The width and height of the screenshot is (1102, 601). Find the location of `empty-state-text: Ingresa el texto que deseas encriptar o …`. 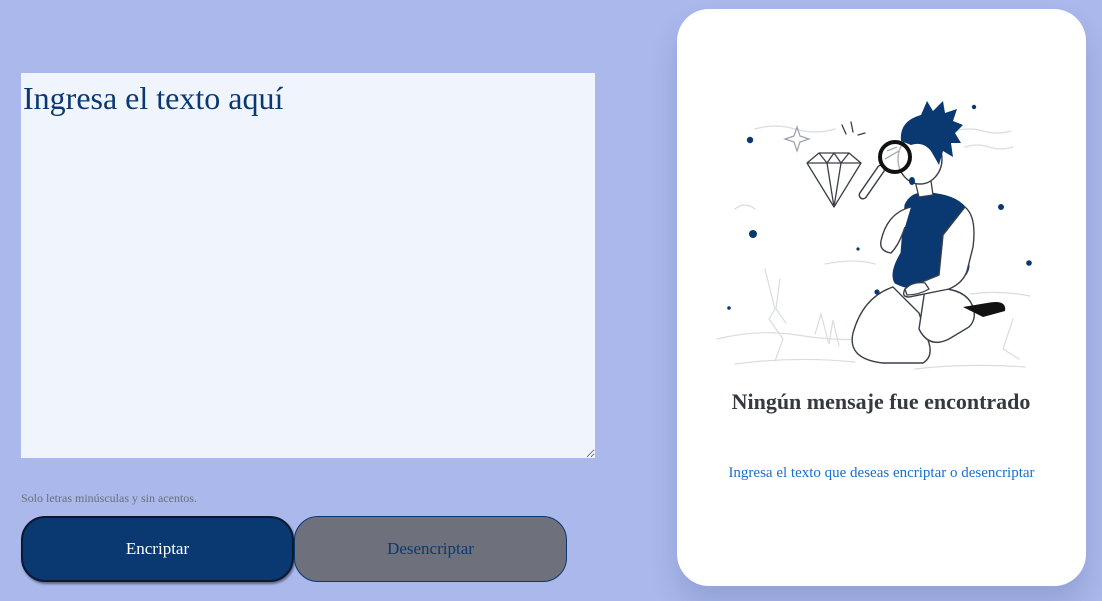

empty-state-text: Ingresa el texto que deseas encriptar o … is located at coordinates (881, 473).